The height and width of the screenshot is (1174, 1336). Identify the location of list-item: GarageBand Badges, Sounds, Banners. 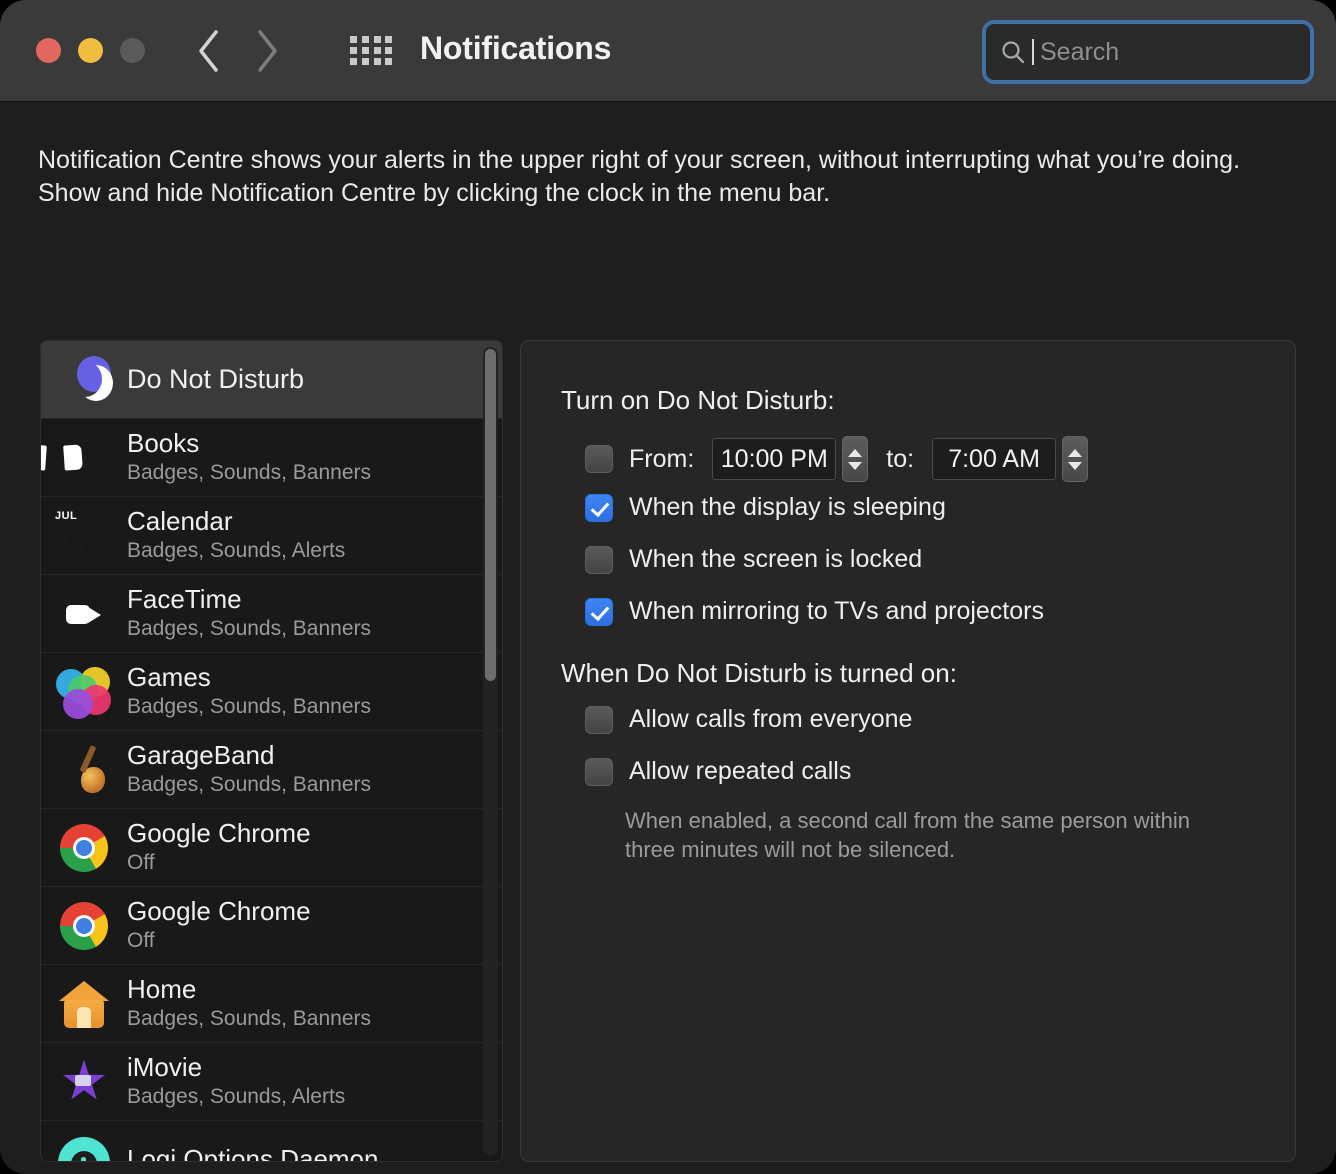
(271, 770).